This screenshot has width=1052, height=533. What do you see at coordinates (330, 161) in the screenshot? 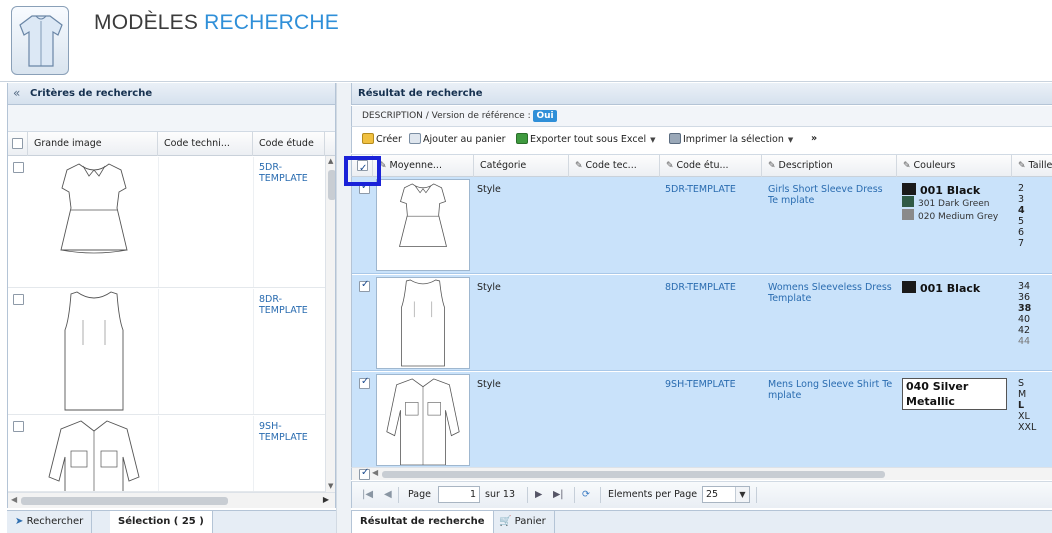
I see `scroll-up-icon: ▲` at bounding box center [330, 161].